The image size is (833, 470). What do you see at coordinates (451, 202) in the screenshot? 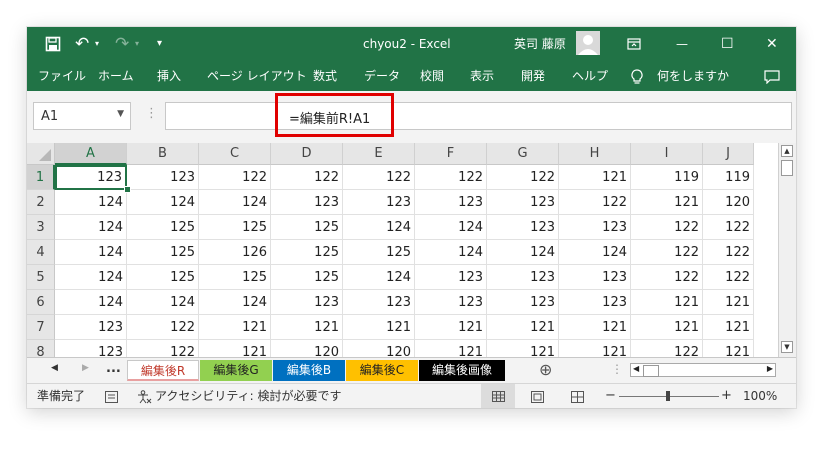
I see `cell-f2: 123` at bounding box center [451, 202].